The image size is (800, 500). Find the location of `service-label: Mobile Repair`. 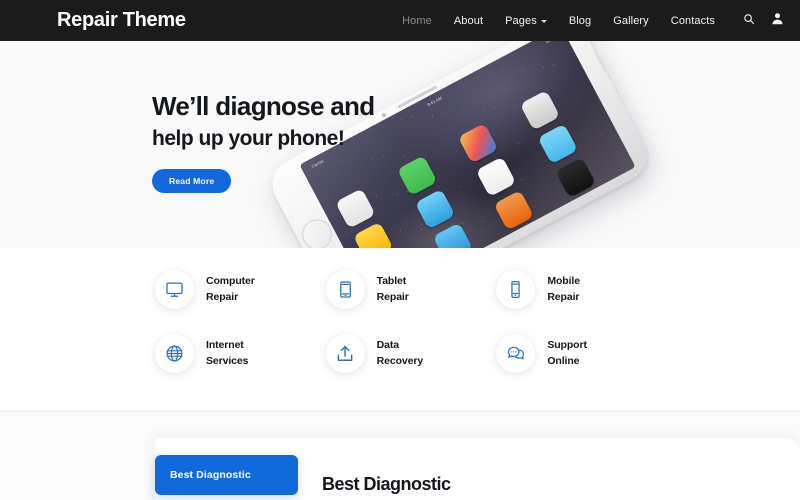

service-label: Mobile Repair is located at coordinates (563, 289).